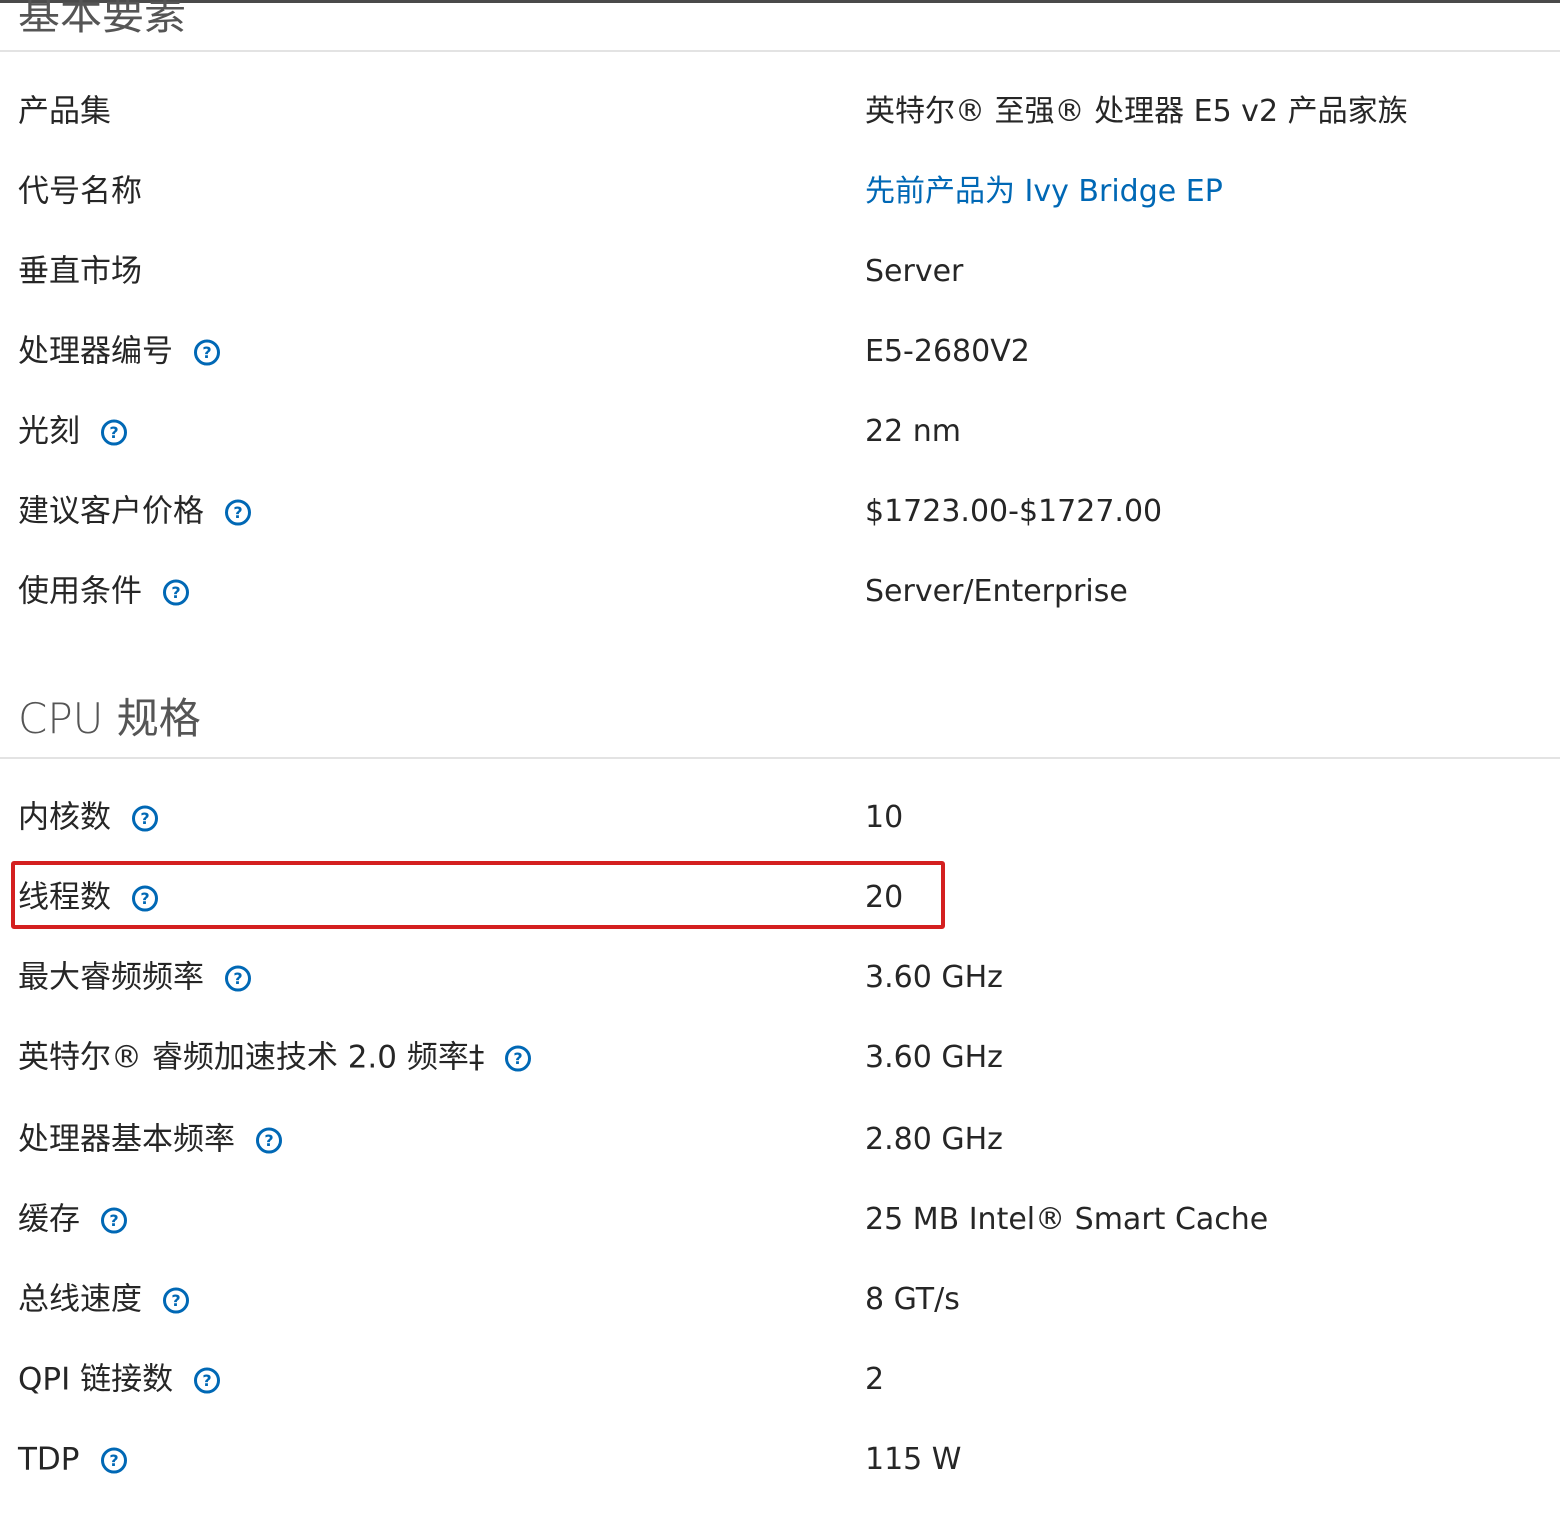 The image size is (1560, 1514). I want to click on spec-row-qpi-links: QPI 链接数 ? 2, so click(780, 1380).